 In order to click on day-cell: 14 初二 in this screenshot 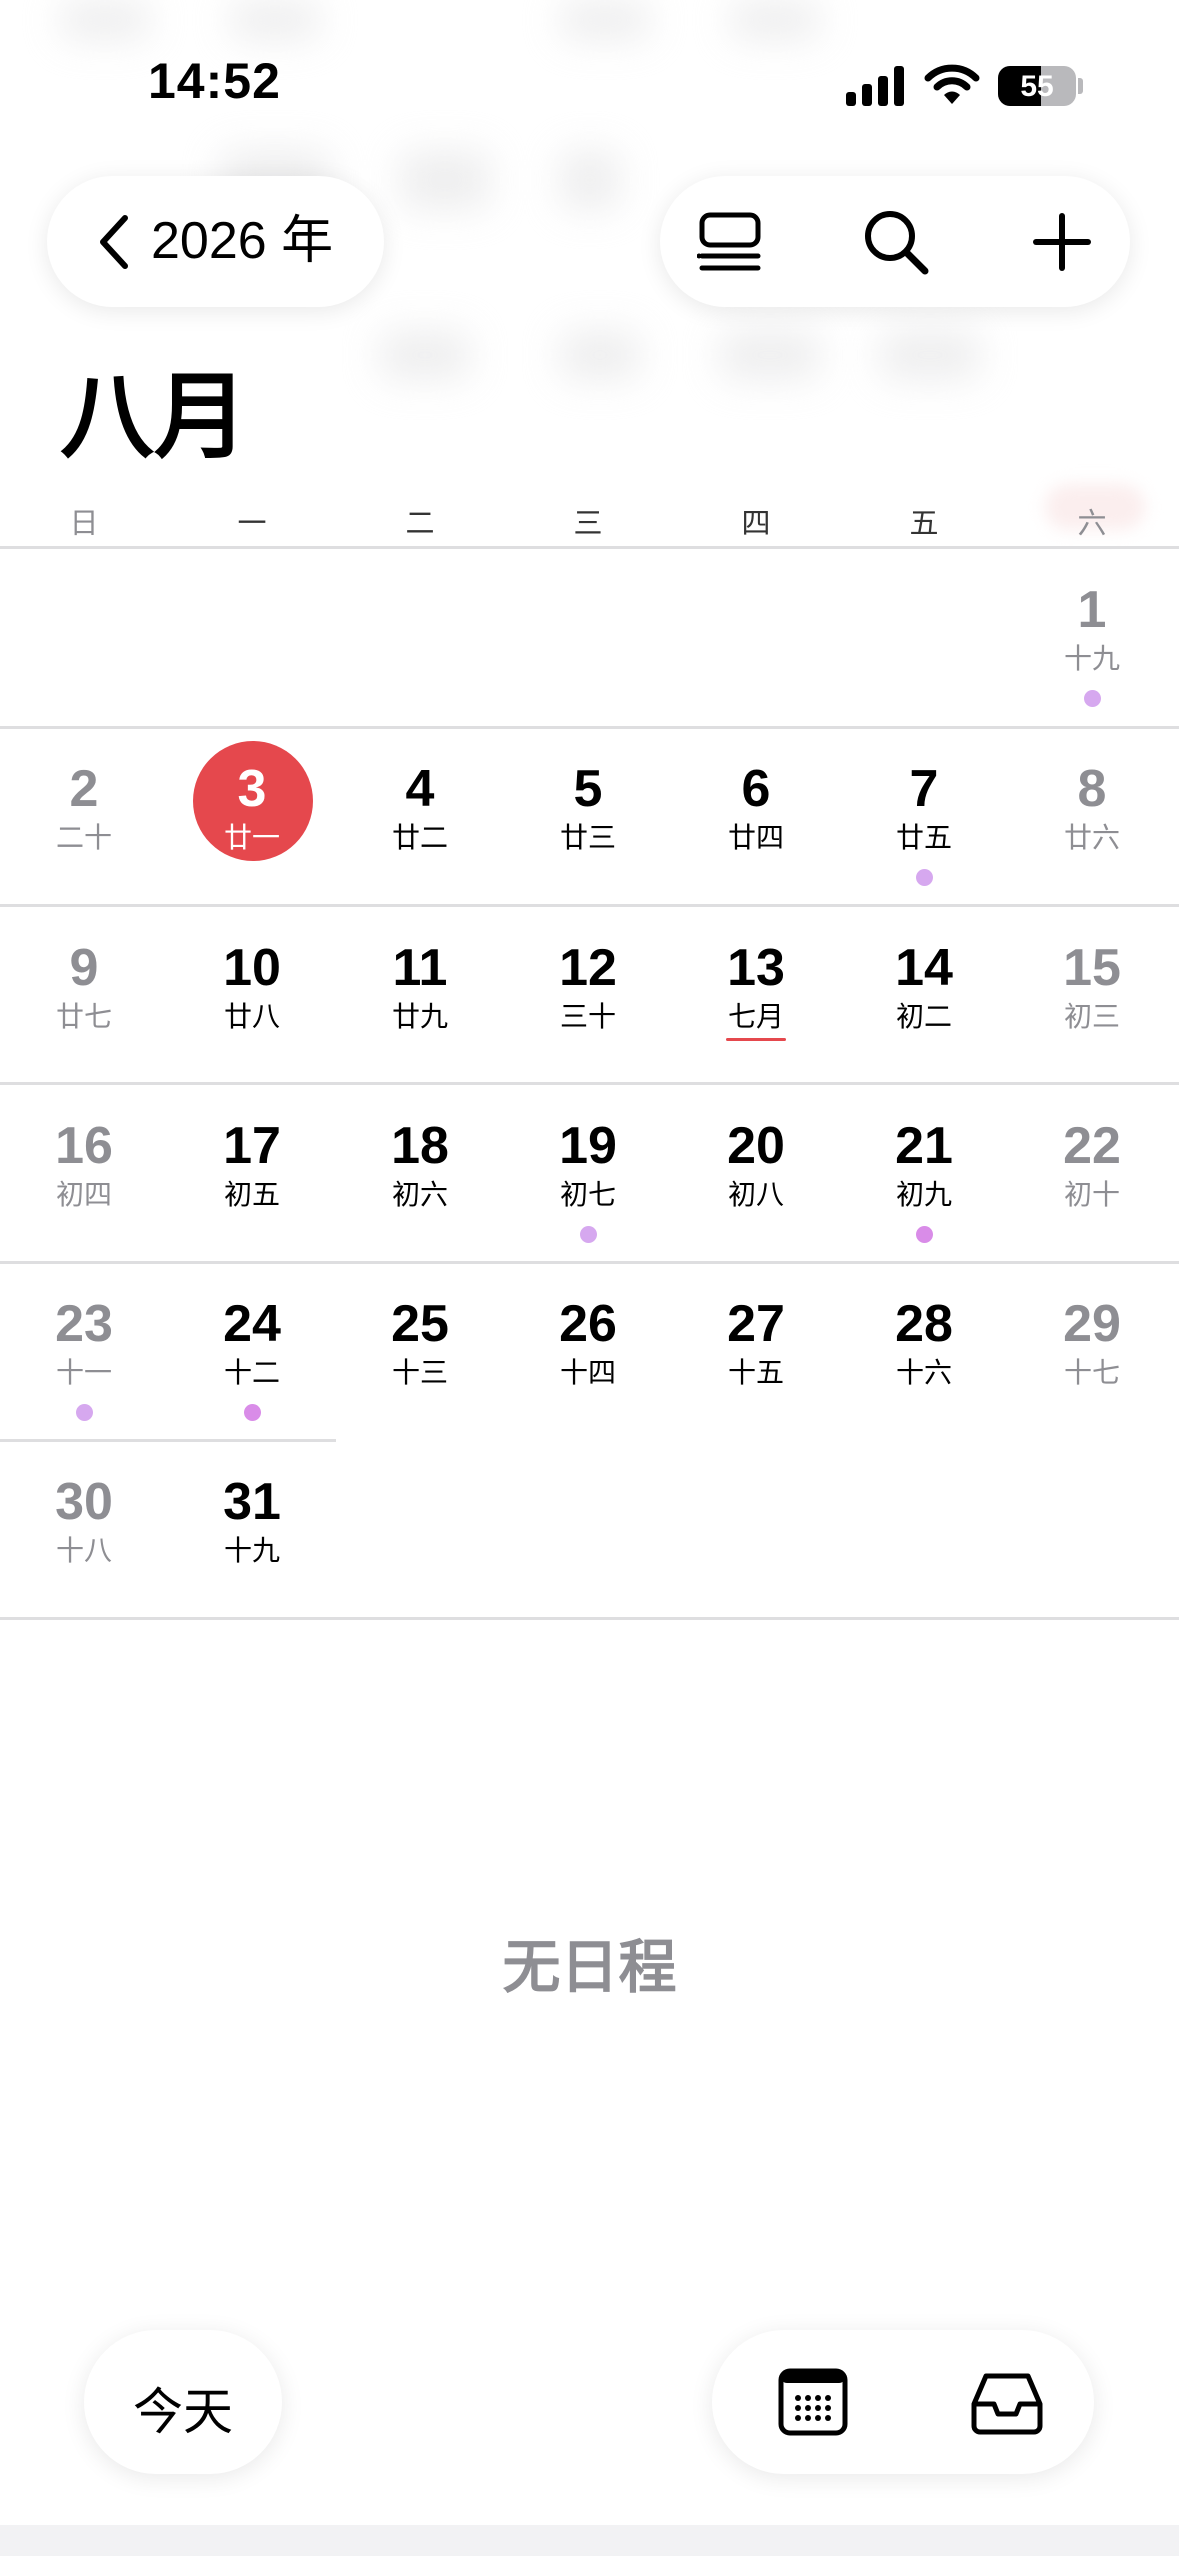, I will do `click(924, 995)`.